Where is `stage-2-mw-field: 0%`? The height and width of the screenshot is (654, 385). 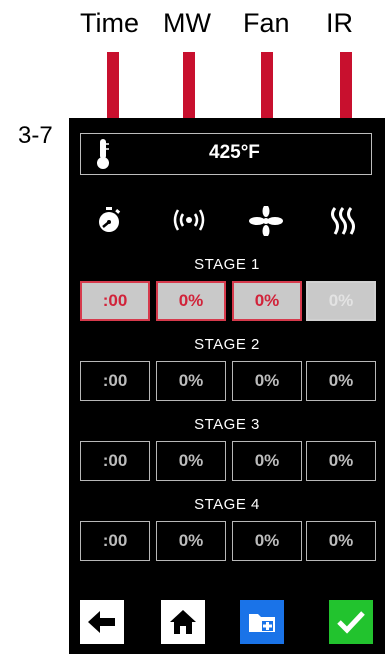 stage-2-mw-field: 0% is located at coordinates (191, 381).